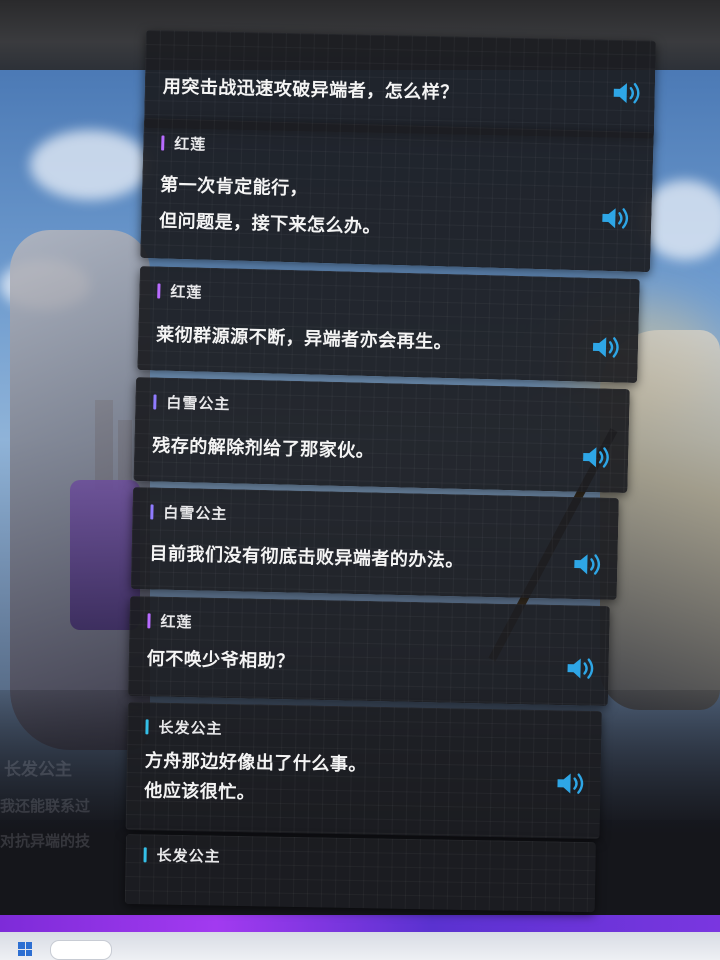 This screenshot has width=720, height=960. What do you see at coordinates (304, 339) in the screenshot?
I see `dialog-line: 莱彻群源源不断，异端者亦会再生。` at bounding box center [304, 339].